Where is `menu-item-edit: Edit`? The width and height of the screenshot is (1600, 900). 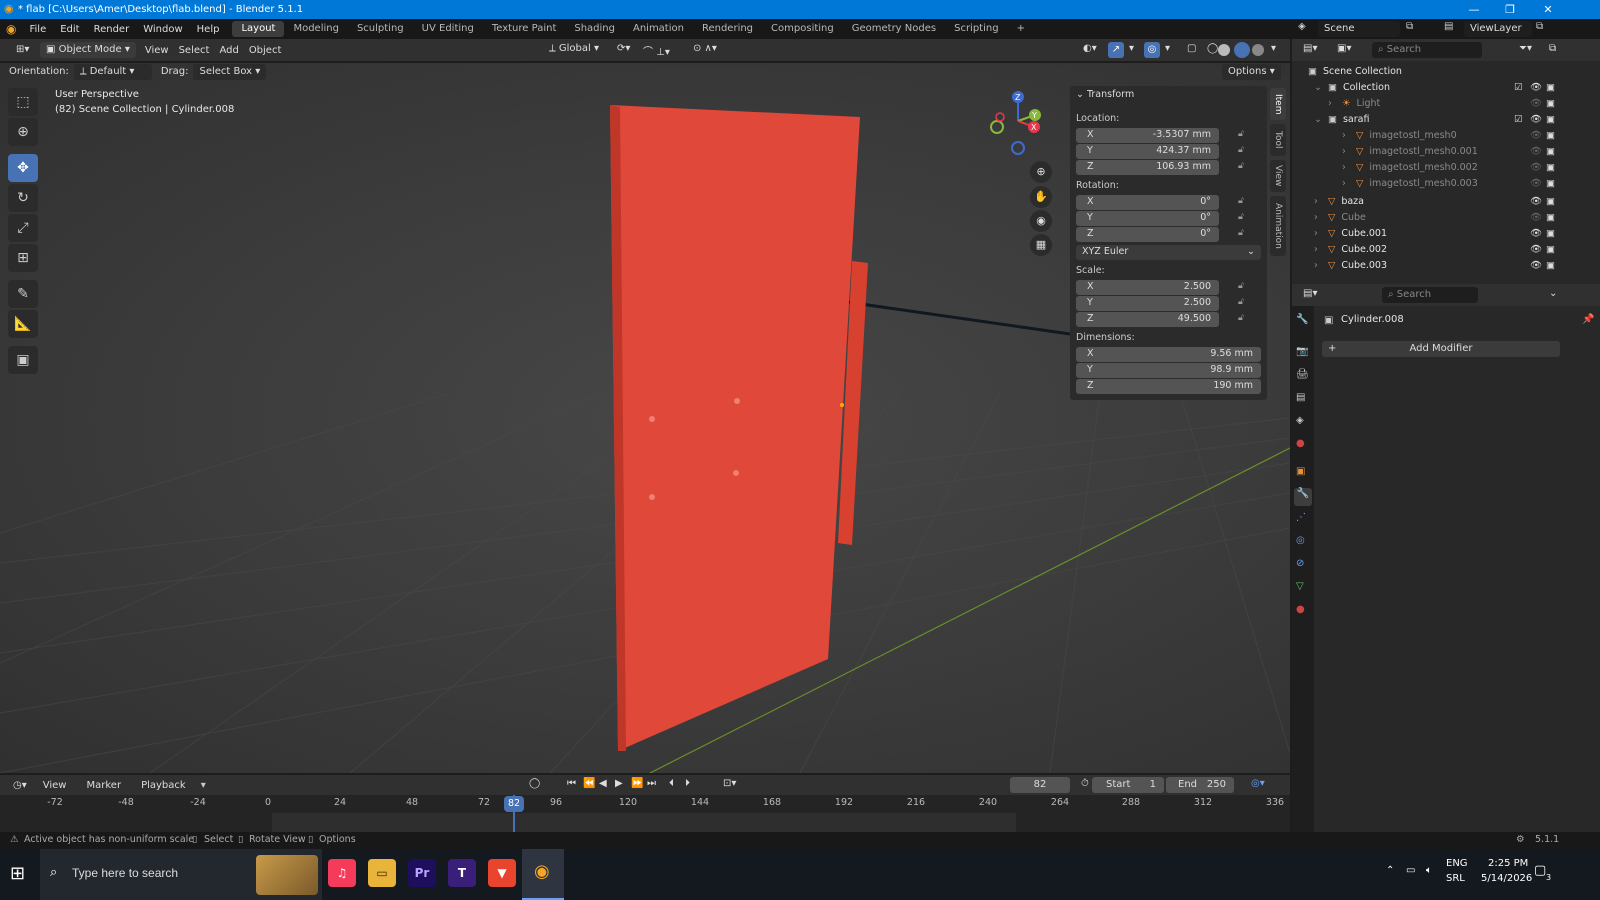
menu-item-edit: Edit is located at coordinates (69, 29).